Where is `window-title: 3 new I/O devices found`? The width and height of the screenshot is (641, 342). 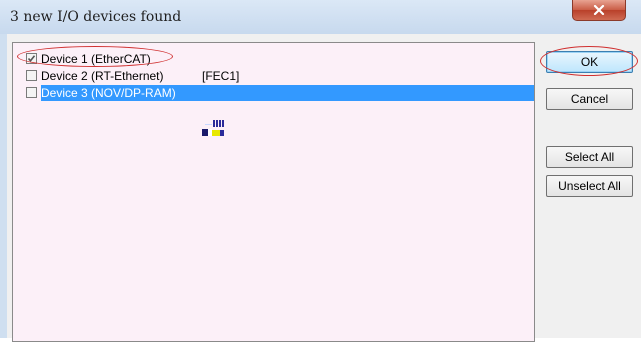 window-title: 3 new I/O devices found is located at coordinates (96, 17).